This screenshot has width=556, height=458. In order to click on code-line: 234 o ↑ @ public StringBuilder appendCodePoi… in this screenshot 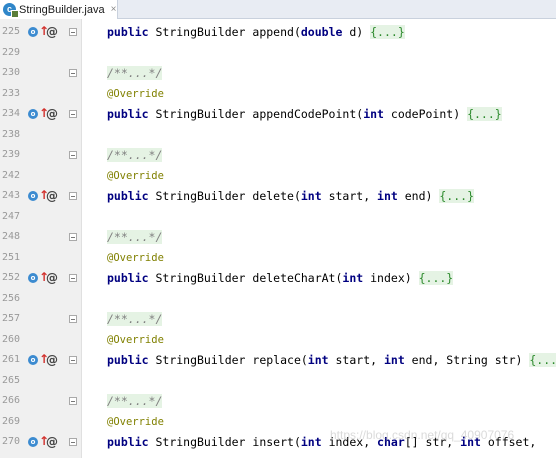, I will do `click(278, 114)`.